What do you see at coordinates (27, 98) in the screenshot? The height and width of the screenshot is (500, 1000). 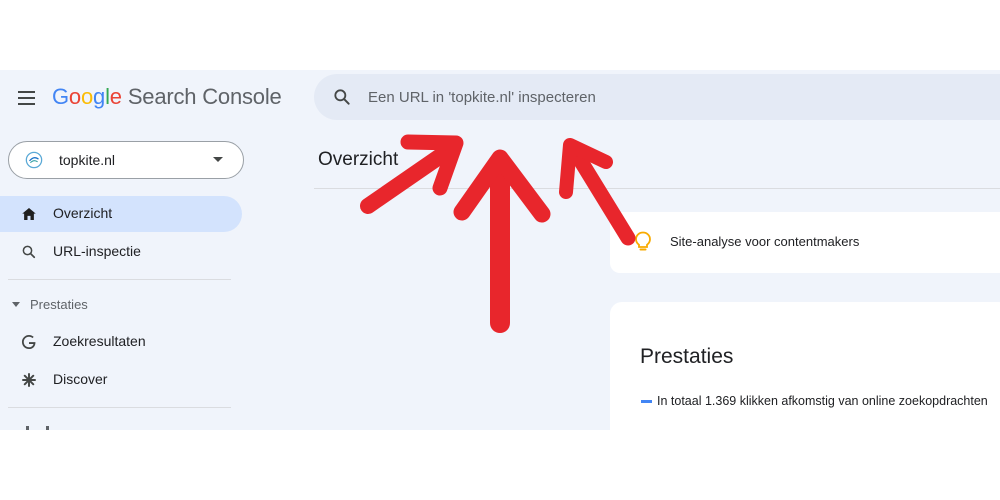 I see `main-menu-icon` at bounding box center [27, 98].